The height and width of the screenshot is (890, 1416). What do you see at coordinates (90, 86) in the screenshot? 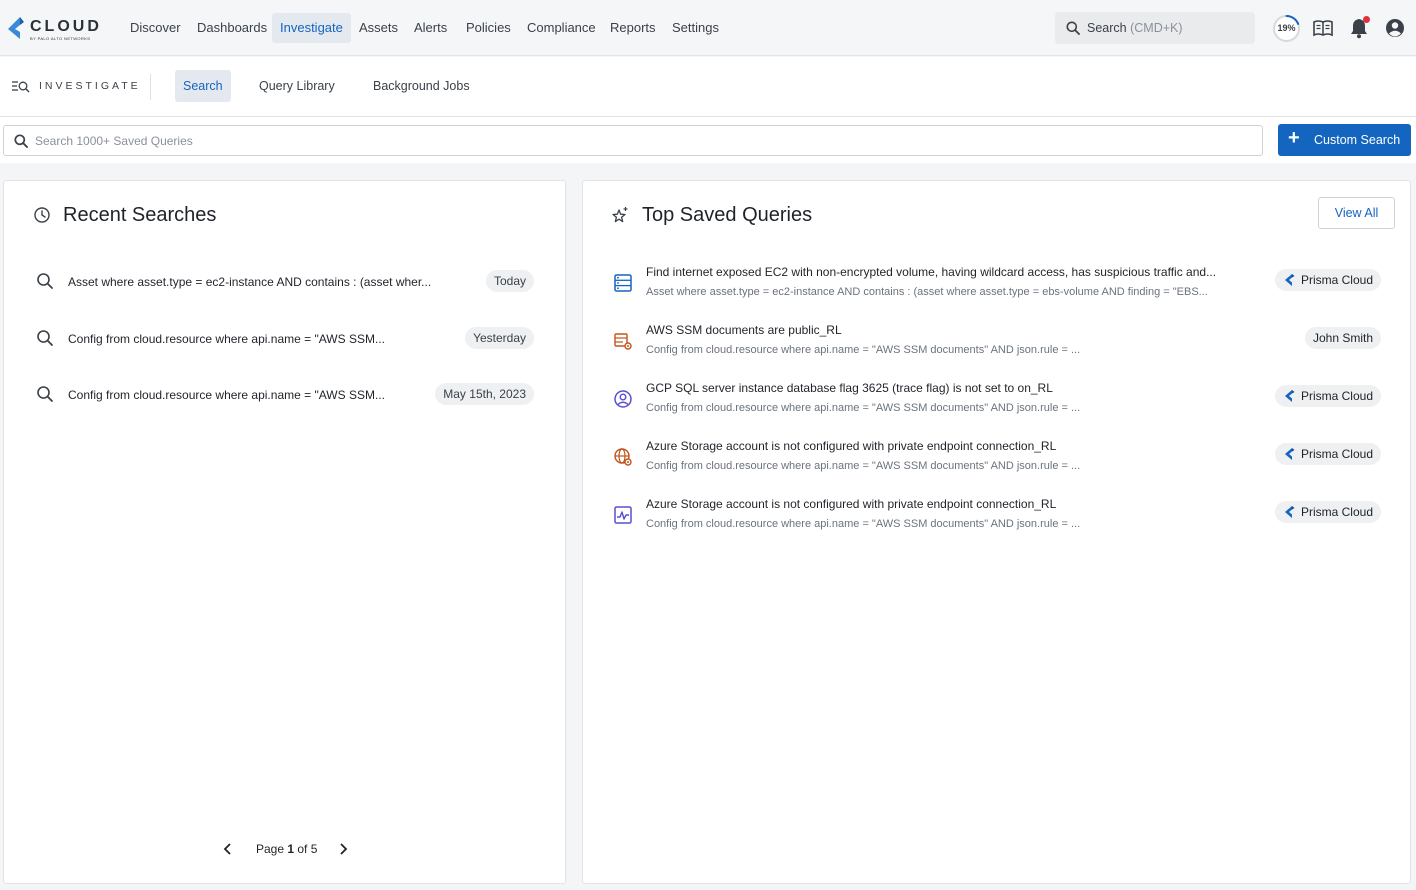
I see `section-title: INVESTIGATE` at bounding box center [90, 86].